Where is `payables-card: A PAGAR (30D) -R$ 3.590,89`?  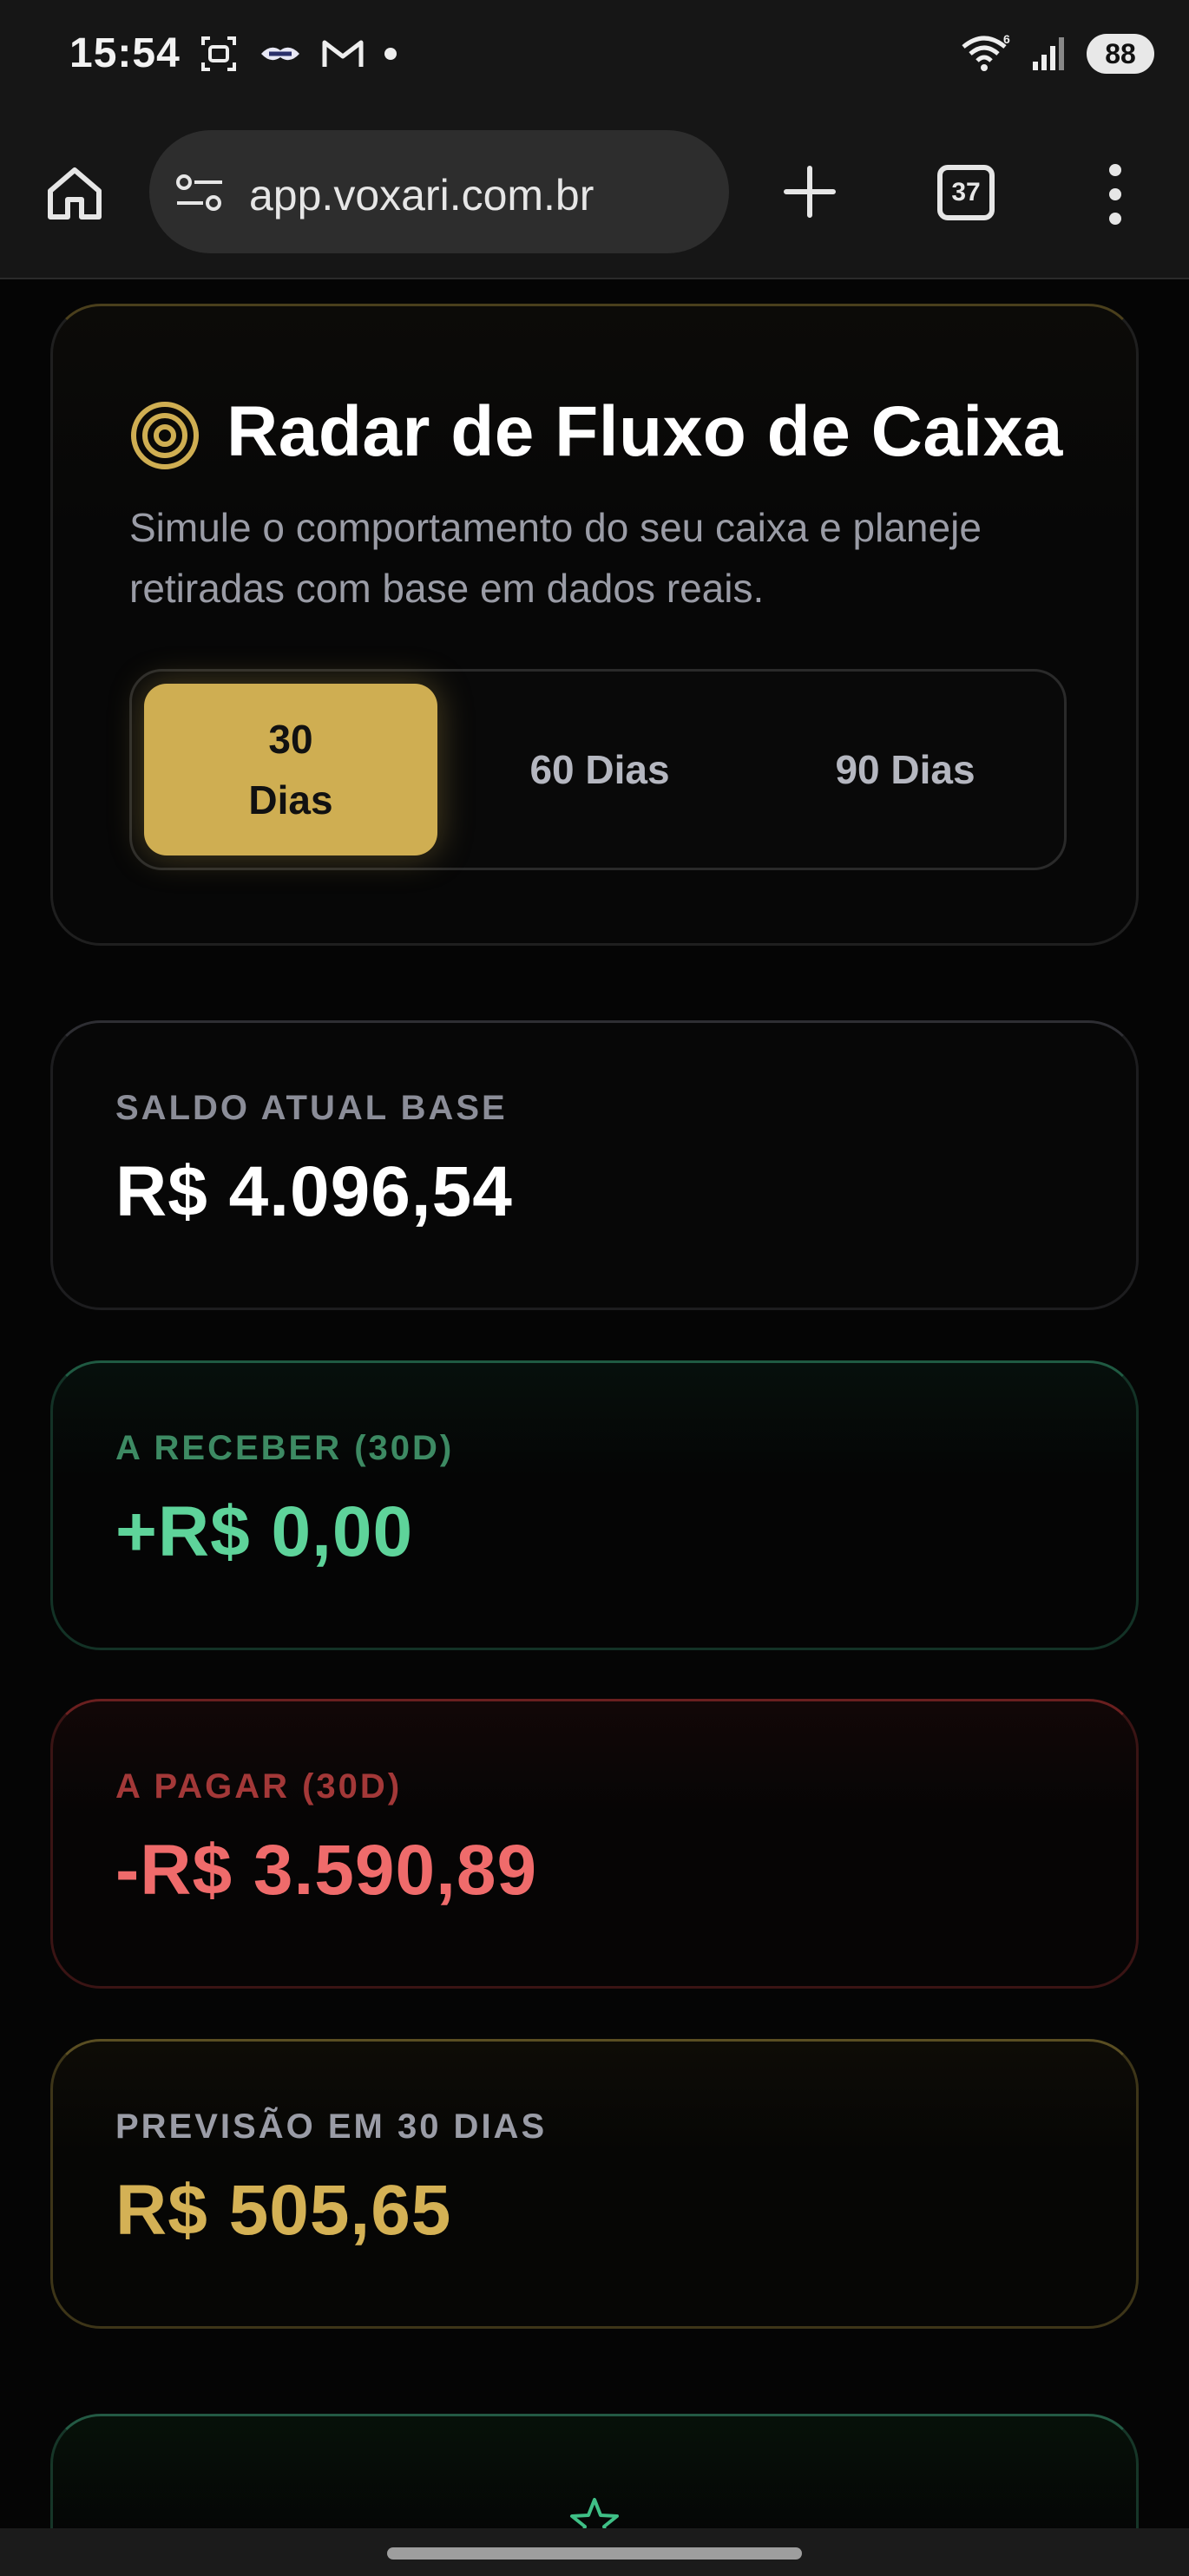
payables-card: A PAGAR (30D) -R$ 3.590,89 is located at coordinates (594, 1844).